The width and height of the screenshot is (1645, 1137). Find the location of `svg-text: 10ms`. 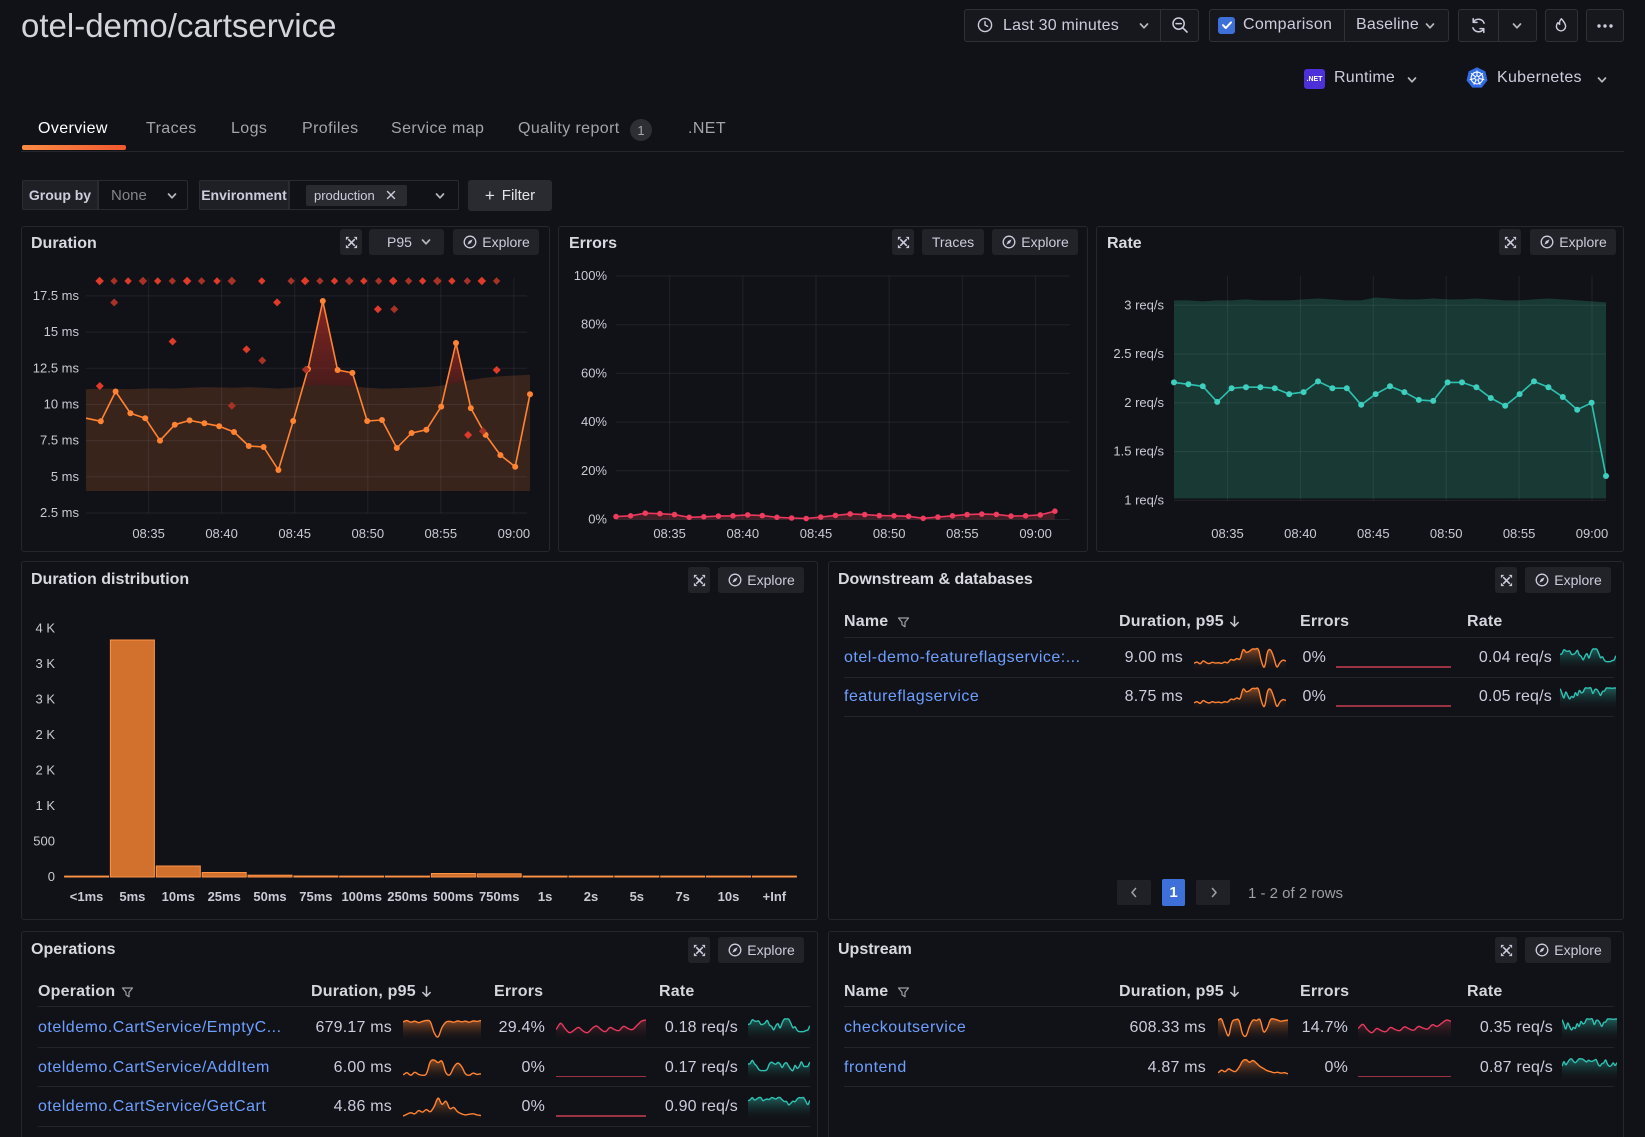

svg-text: 10ms is located at coordinates (178, 896).